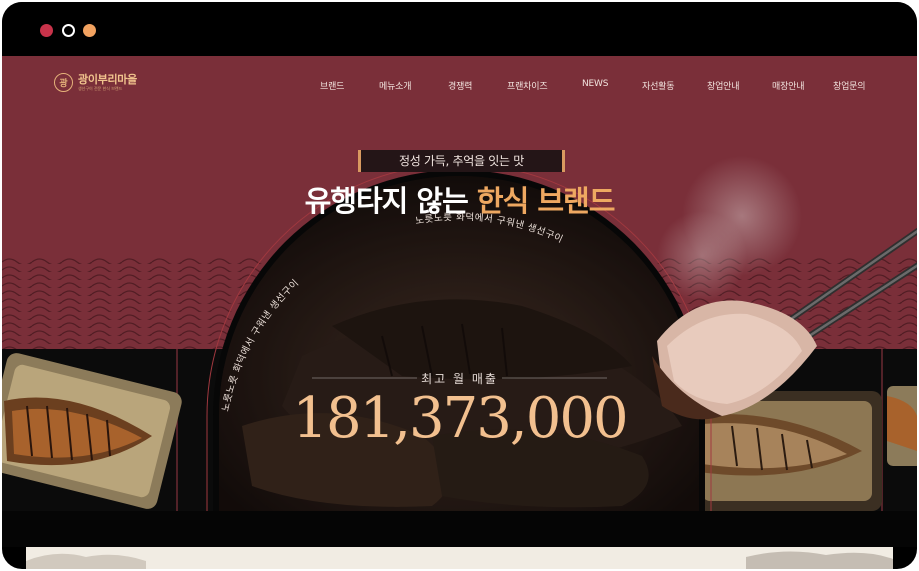  I want to click on section-divider, so click(459, 529).